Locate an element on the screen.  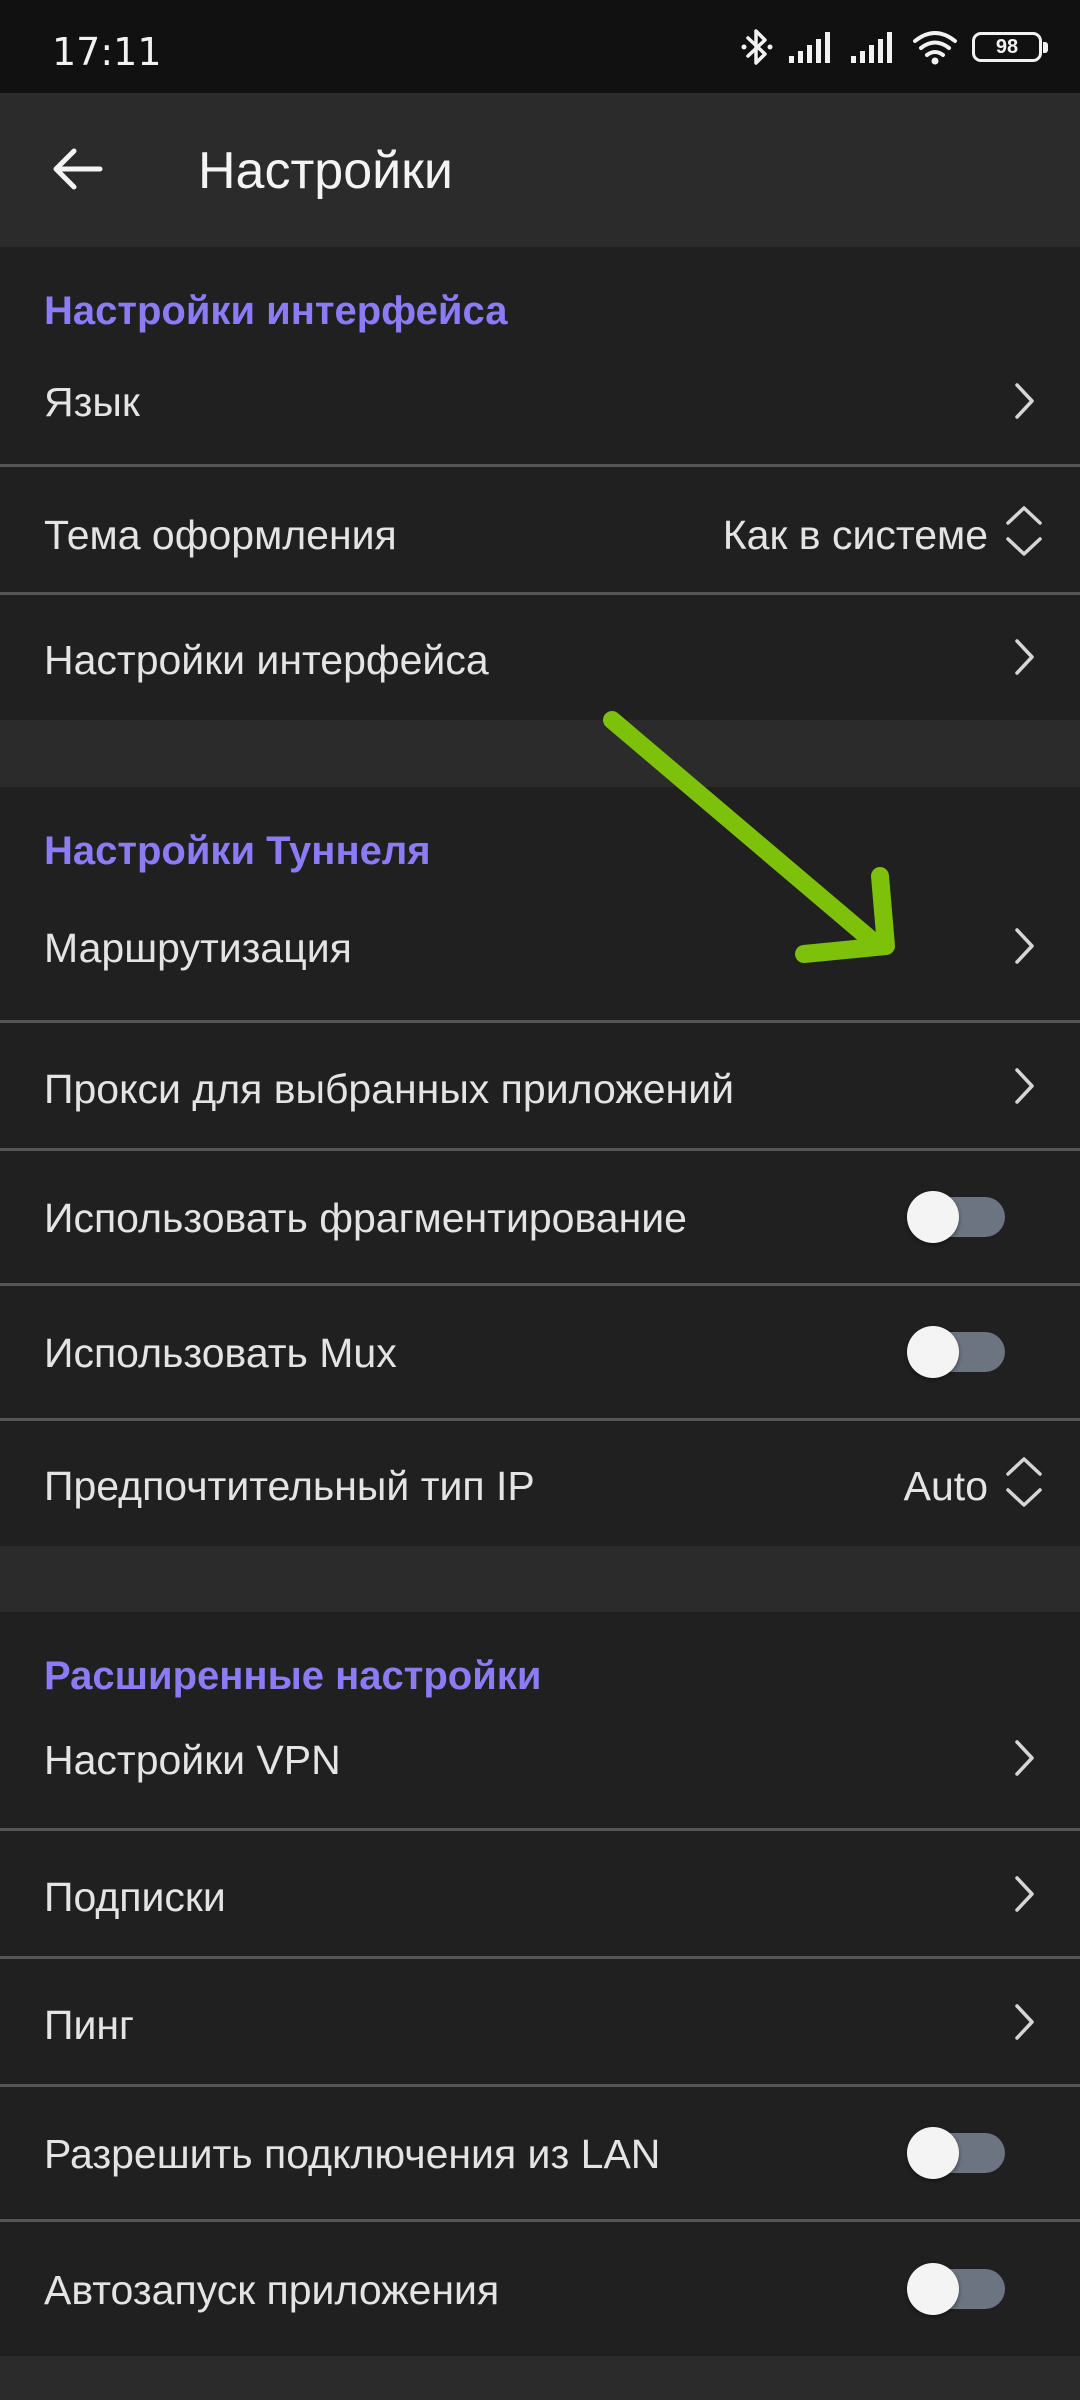
row-label: Использовать фрагментирование is located at coordinates (365, 1218).